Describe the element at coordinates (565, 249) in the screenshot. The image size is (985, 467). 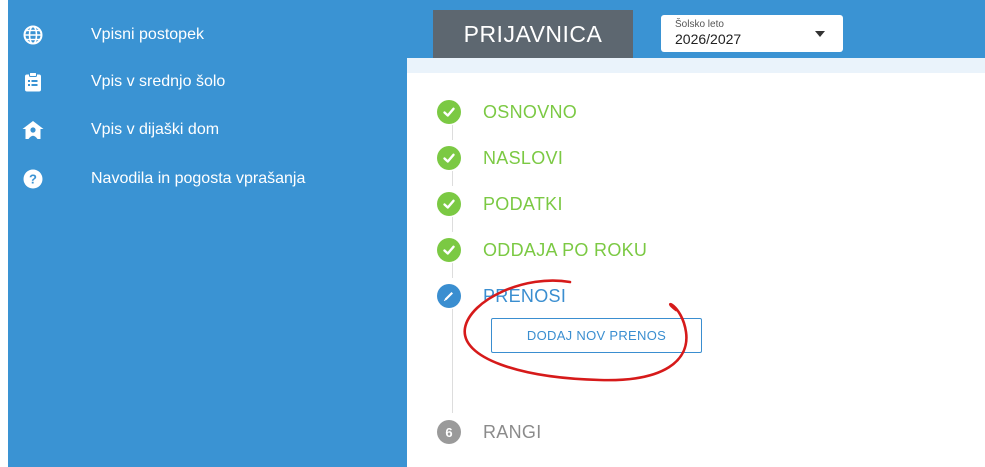
I see `step-label: ODDAJA PO ROKU` at that location.